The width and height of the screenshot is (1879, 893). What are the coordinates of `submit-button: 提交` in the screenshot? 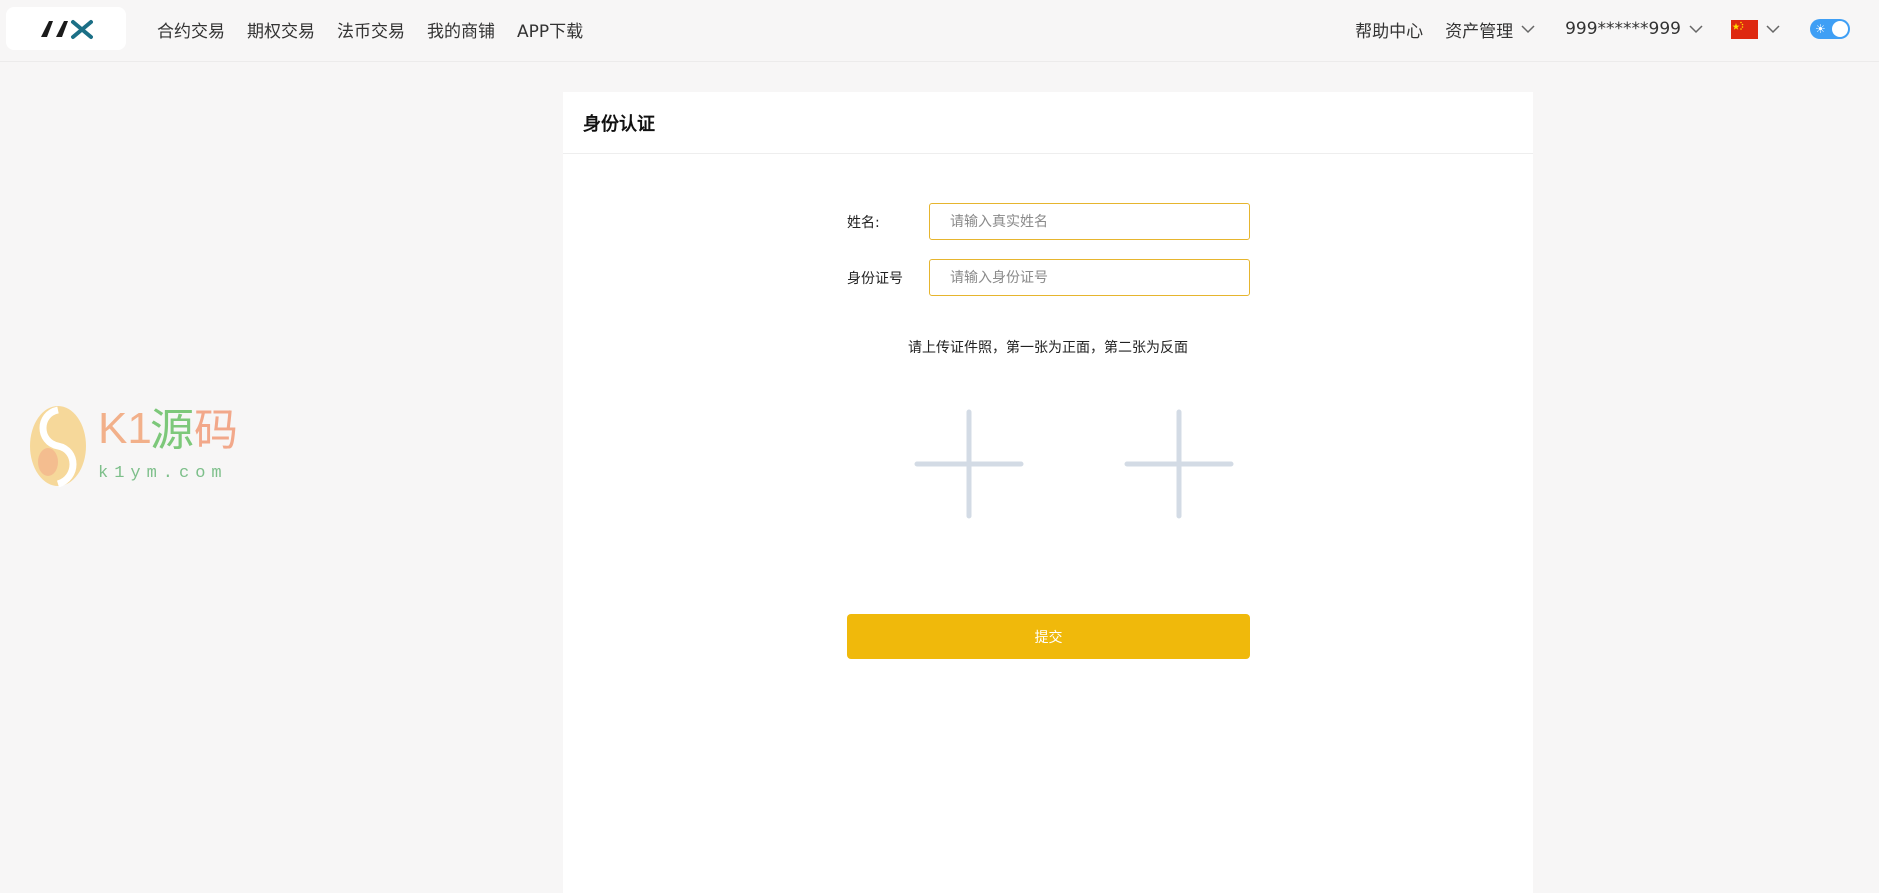 It's located at (1048, 636).